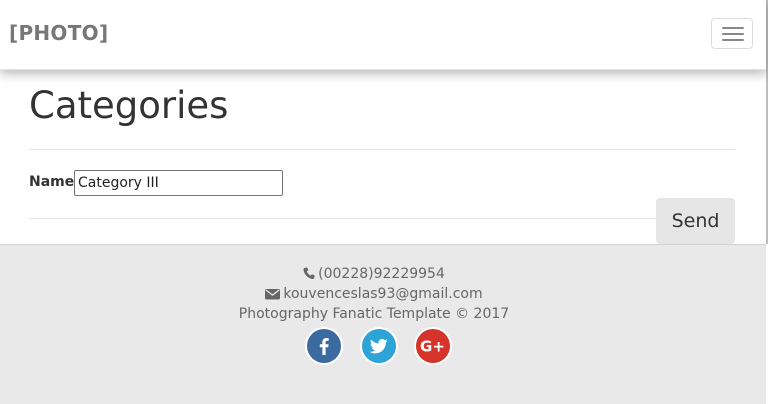 This screenshot has height=404, width=768. I want to click on google-plus-icon: G+, so click(433, 346).